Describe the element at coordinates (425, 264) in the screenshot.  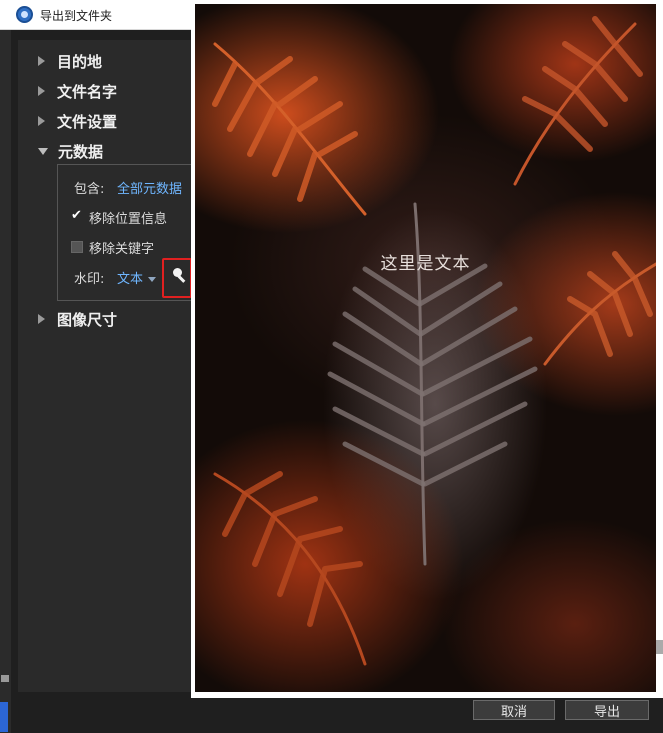
I see `watermark-text: 这里是文本` at that location.